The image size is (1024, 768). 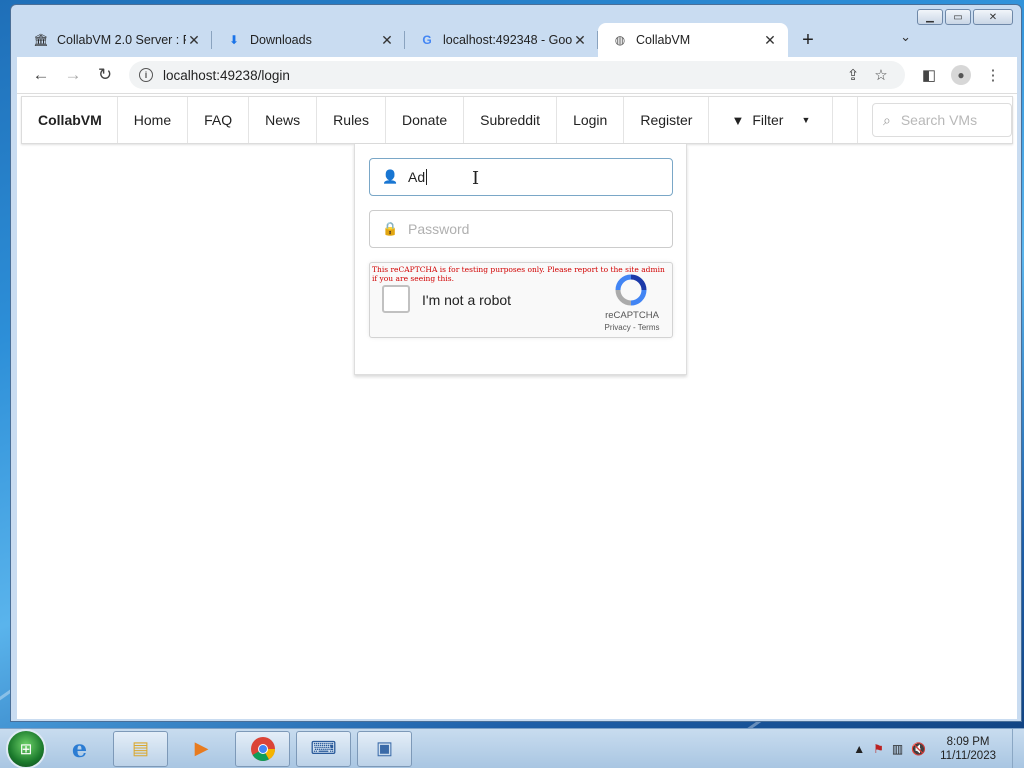 What do you see at coordinates (845, 120) in the screenshot?
I see `navbar-spacer` at bounding box center [845, 120].